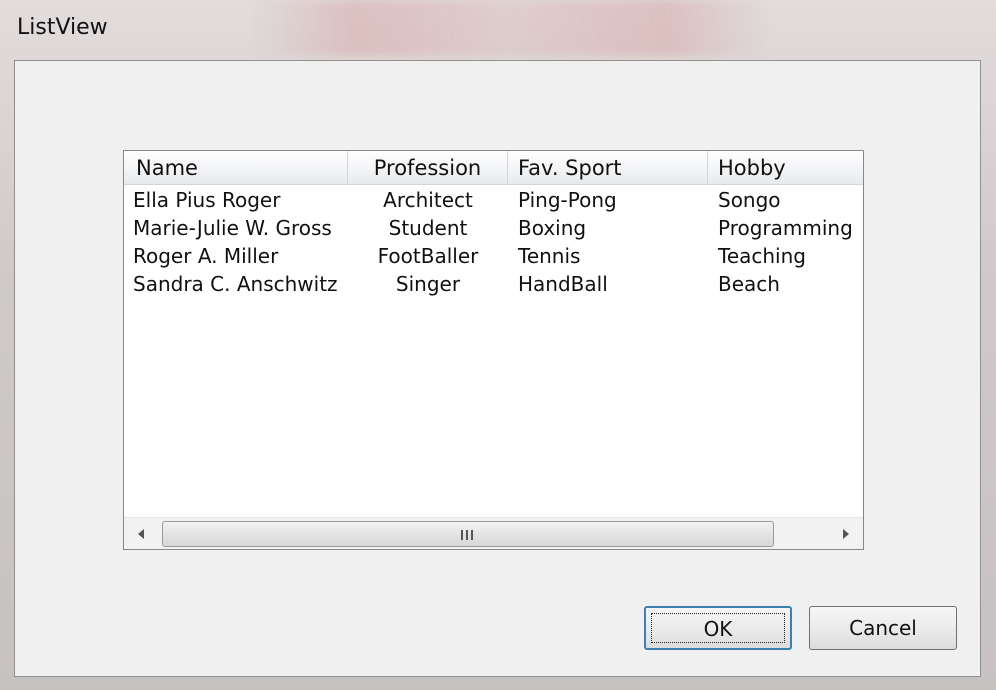 Image resolution: width=996 pixels, height=690 pixels. I want to click on grip-icon, so click(468, 535).